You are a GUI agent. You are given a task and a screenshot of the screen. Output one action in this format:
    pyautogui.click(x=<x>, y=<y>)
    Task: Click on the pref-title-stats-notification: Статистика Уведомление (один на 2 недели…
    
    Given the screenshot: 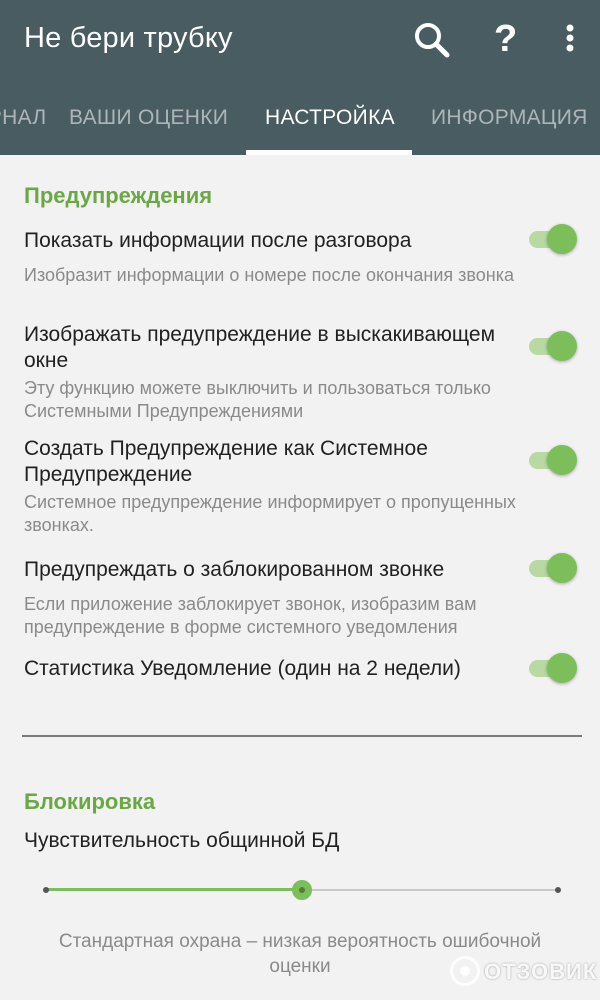 What is the action you would take?
    pyautogui.click(x=269, y=669)
    